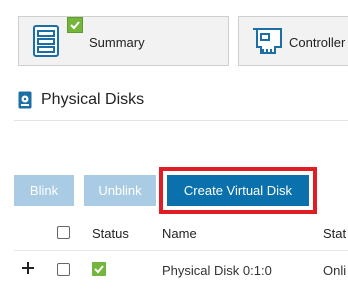  What do you see at coordinates (238, 190) in the screenshot?
I see `create-virtual-disk-button: Create Virtual Disk` at bounding box center [238, 190].